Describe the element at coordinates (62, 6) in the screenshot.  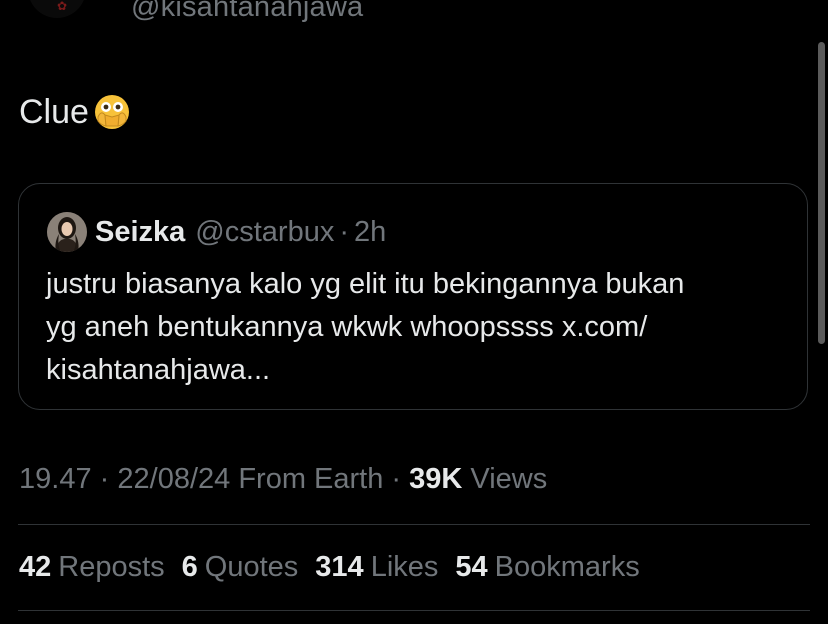
I see `avatar-mark-icon: ✿` at that location.